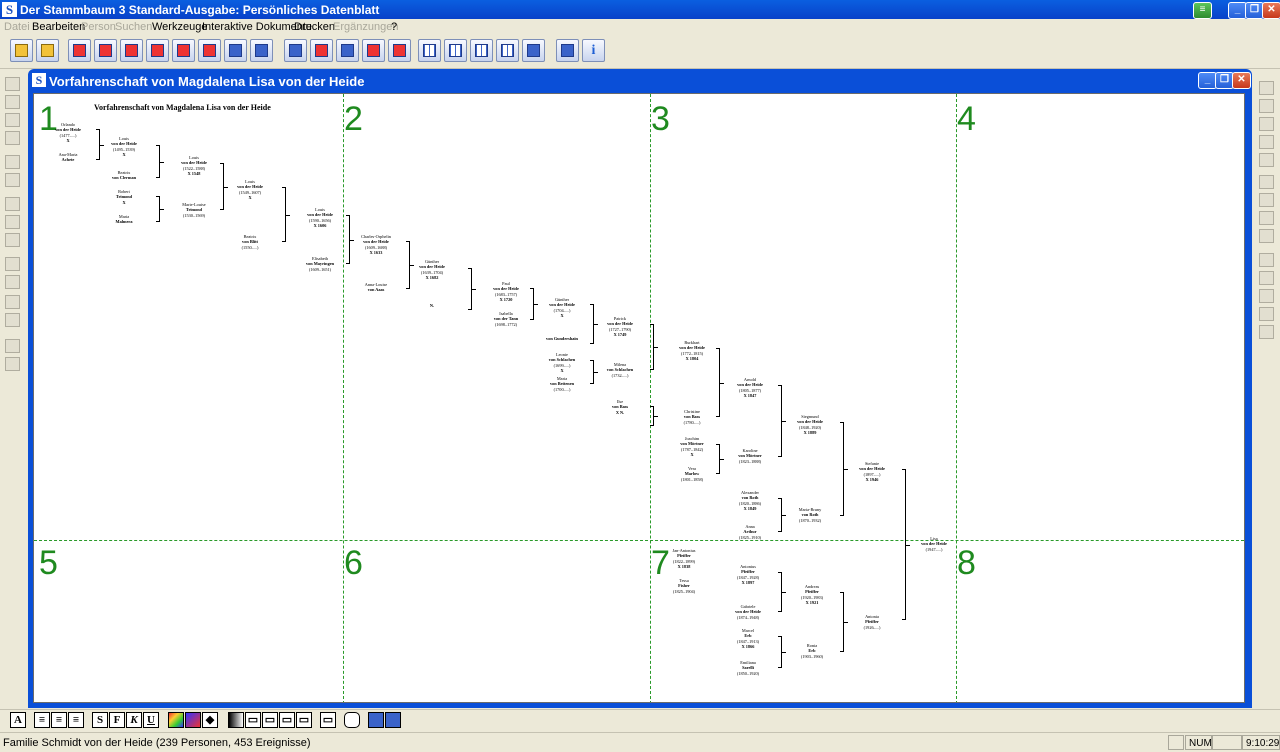  Describe the element at coordinates (562, 363) in the screenshot. I see `person-node: Leonie von Schlachen (1699–...) X` at that location.